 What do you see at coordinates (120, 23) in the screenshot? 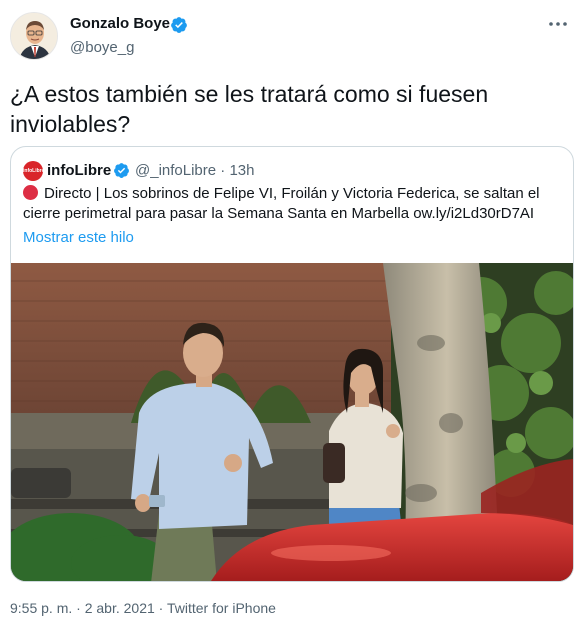
I see `author-display-name: Gonzalo Boye` at bounding box center [120, 23].